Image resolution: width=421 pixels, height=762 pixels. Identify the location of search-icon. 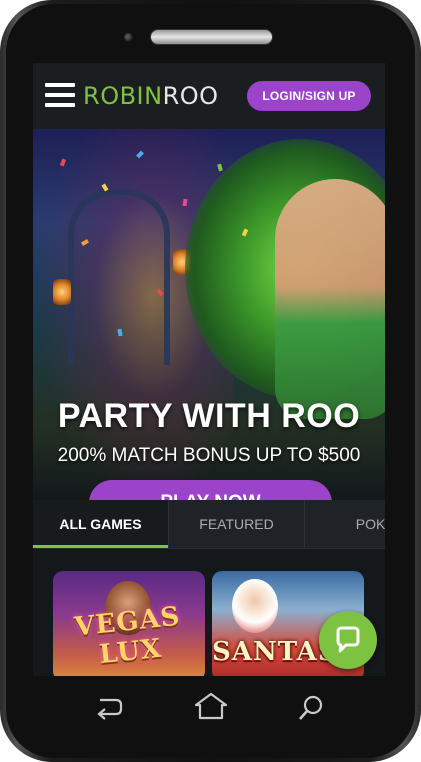
(311, 710).